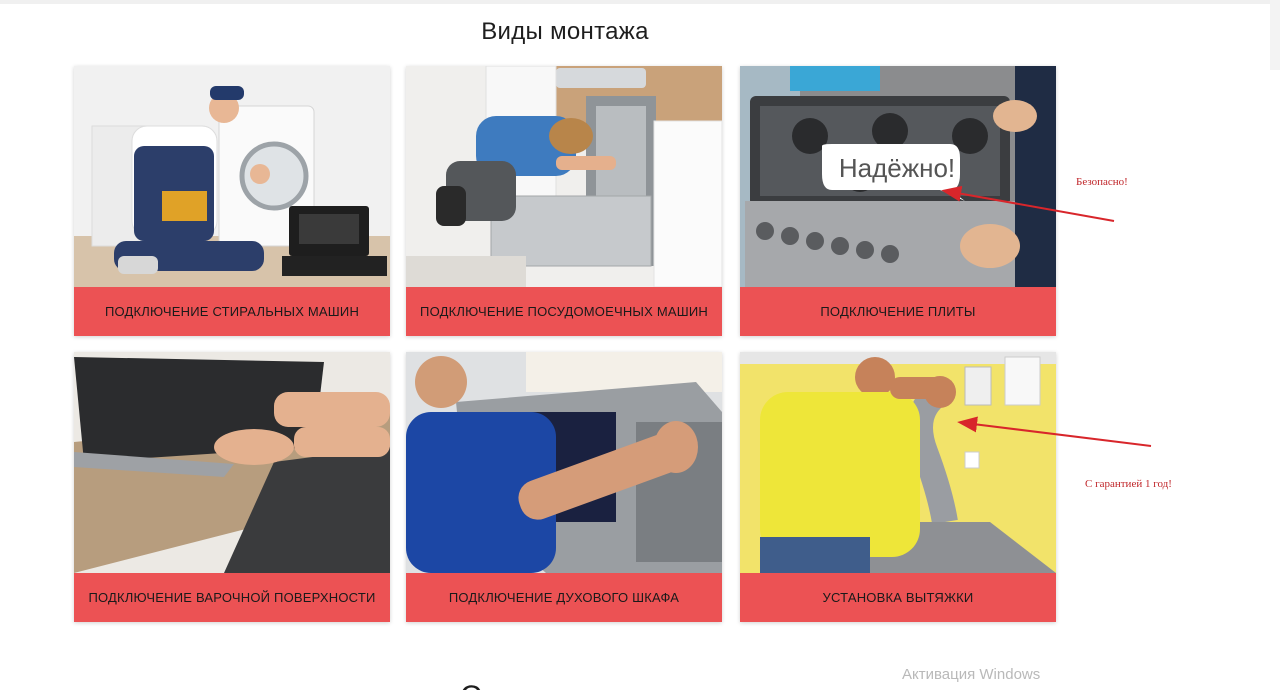 Image resolution: width=1280 pixels, height=690 pixels. Describe the element at coordinates (1128, 484) in the screenshot. I see `warranty-annotation: С гарантией 1 год!` at that location.